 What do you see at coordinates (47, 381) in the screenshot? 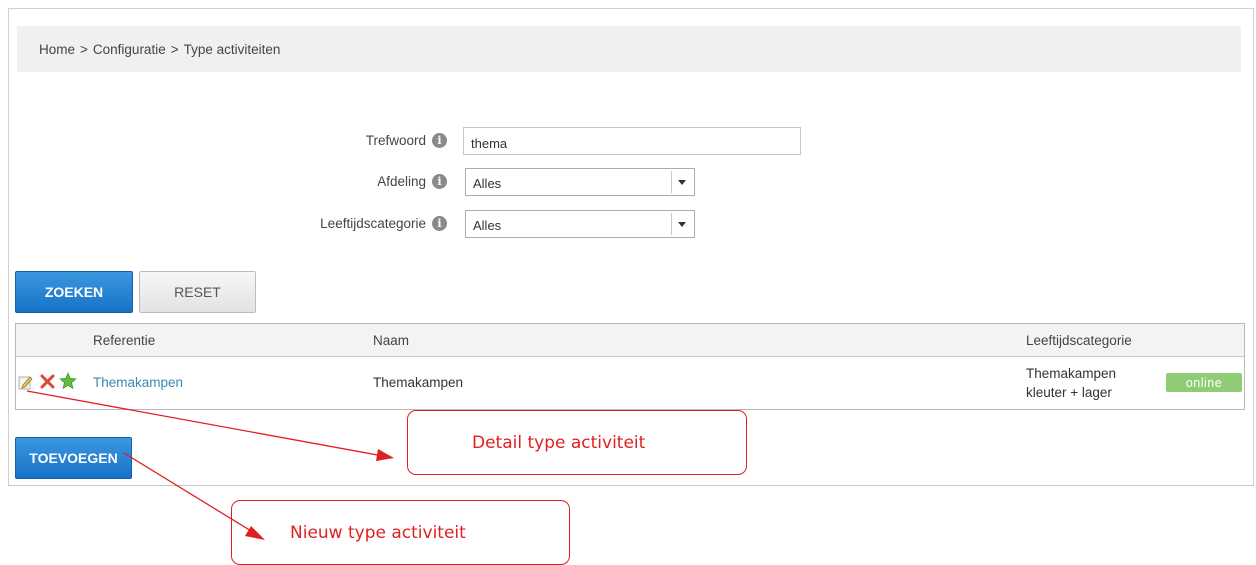
I see `delete-icon` at bounding box center [47, 381].